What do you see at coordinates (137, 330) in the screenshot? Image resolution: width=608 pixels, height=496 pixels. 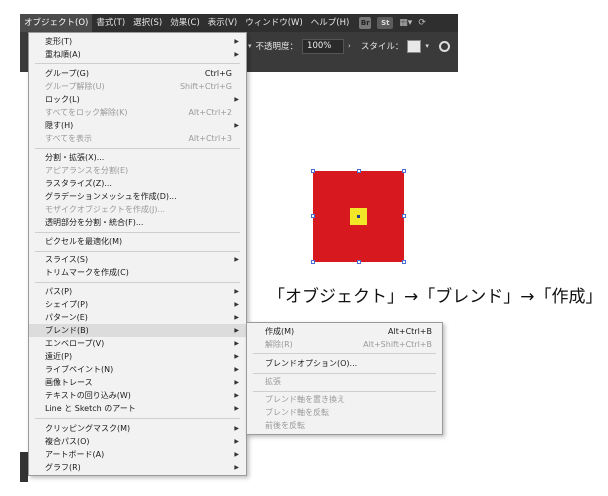 I see `menu-item-blend: ブレンド(B) ▶` at bounding box center [137, 330].